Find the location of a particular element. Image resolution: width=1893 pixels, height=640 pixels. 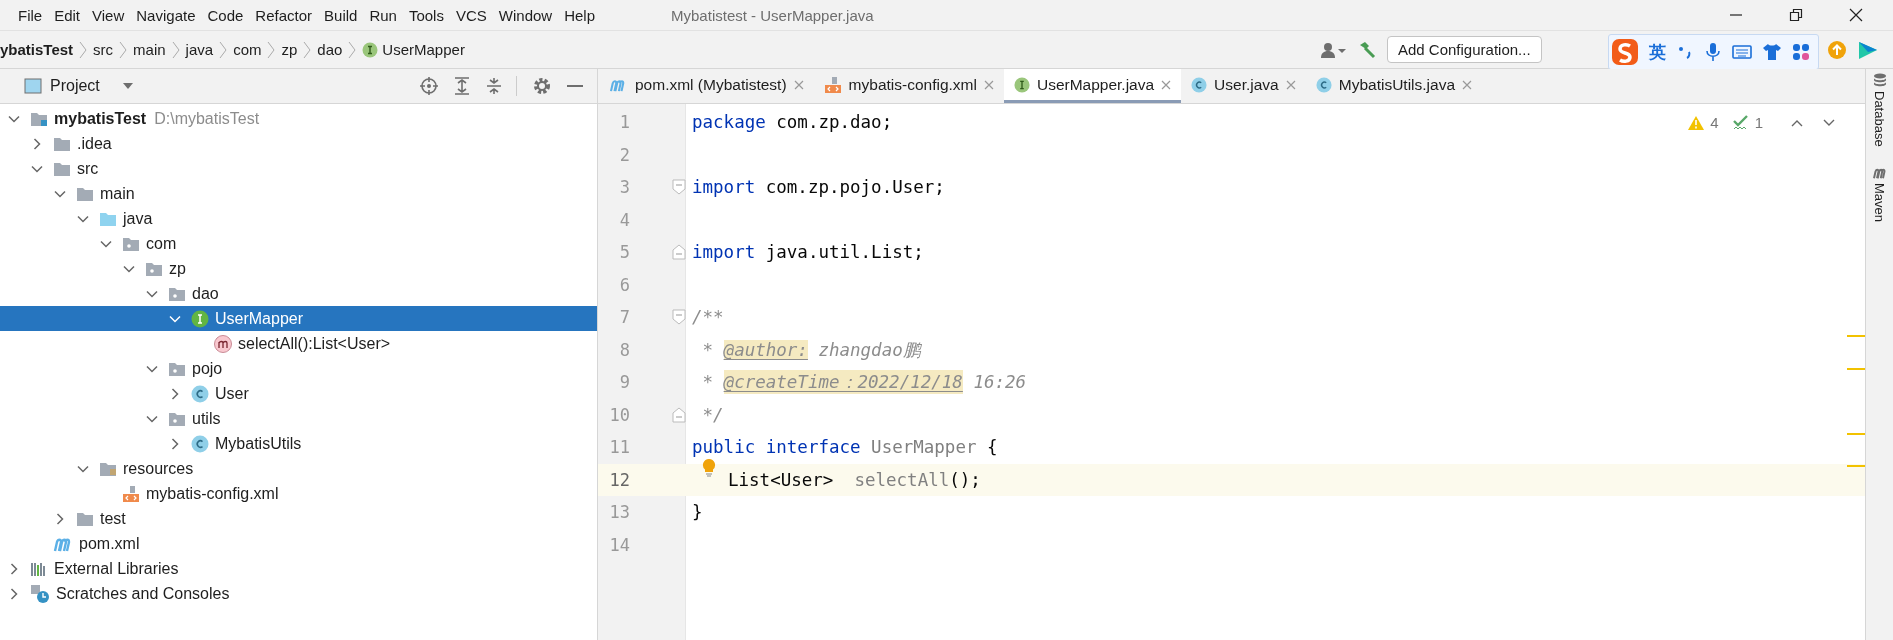

menu-item: File is located at coordinates (30, 15).